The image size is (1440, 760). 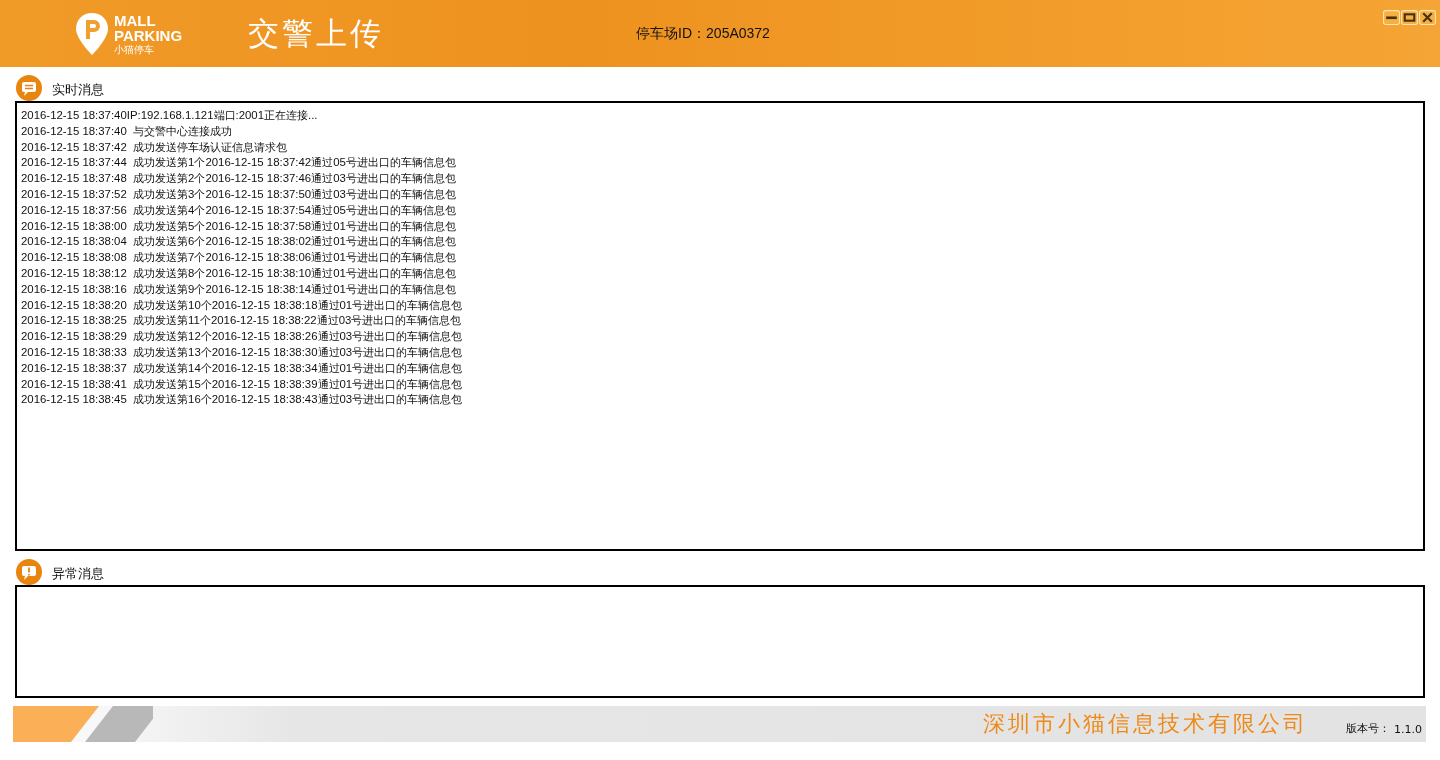 I want to click on log-line: 2016-12-15 18:38:37 成功发送第14个2016-12-15 18:38:34通过01号进出口的车辆信息包, so click(x=242, y=368).